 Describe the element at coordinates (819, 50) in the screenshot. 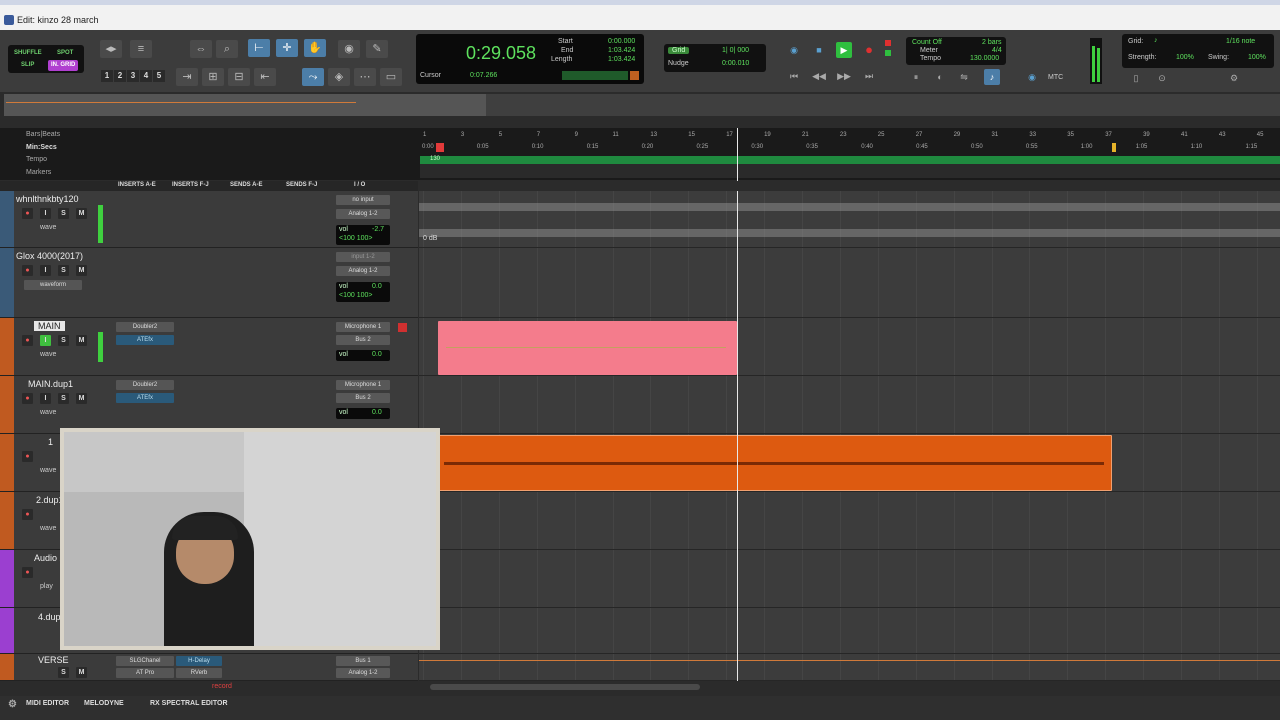

I see `stop-button: ■` at that location.